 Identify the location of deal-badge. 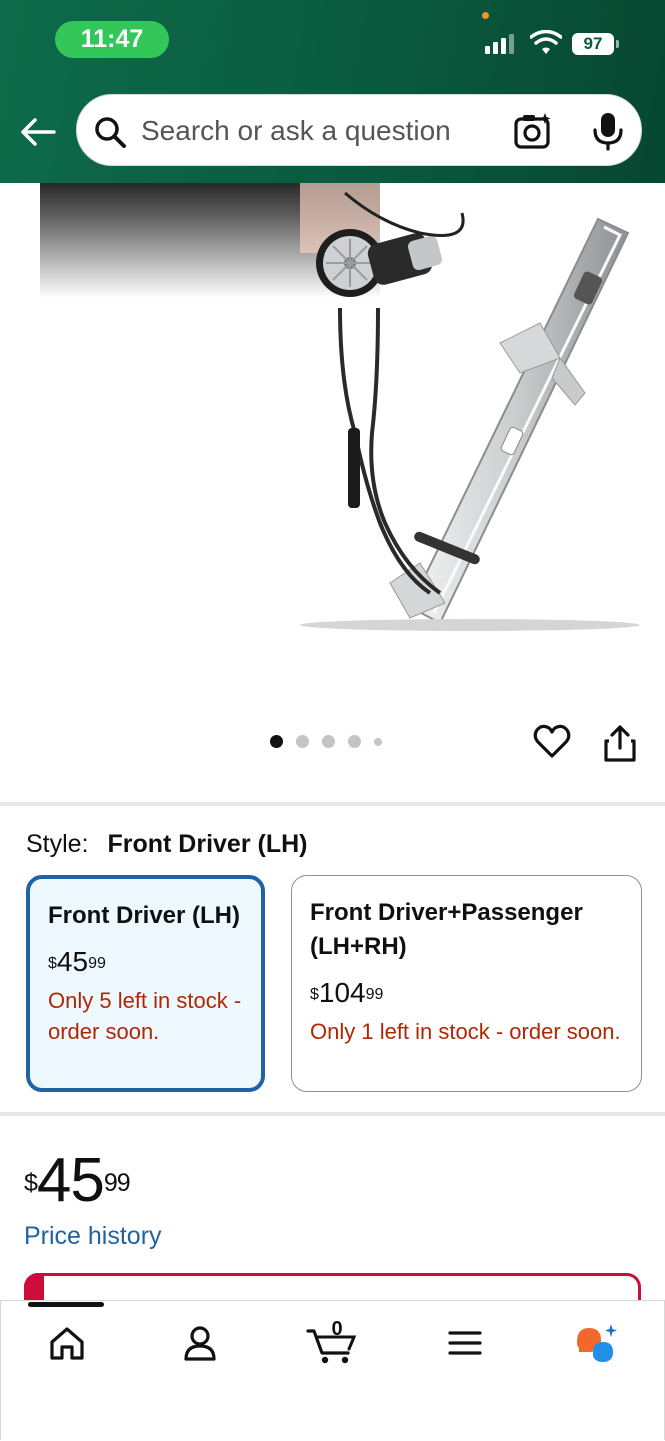
(34, 1288).